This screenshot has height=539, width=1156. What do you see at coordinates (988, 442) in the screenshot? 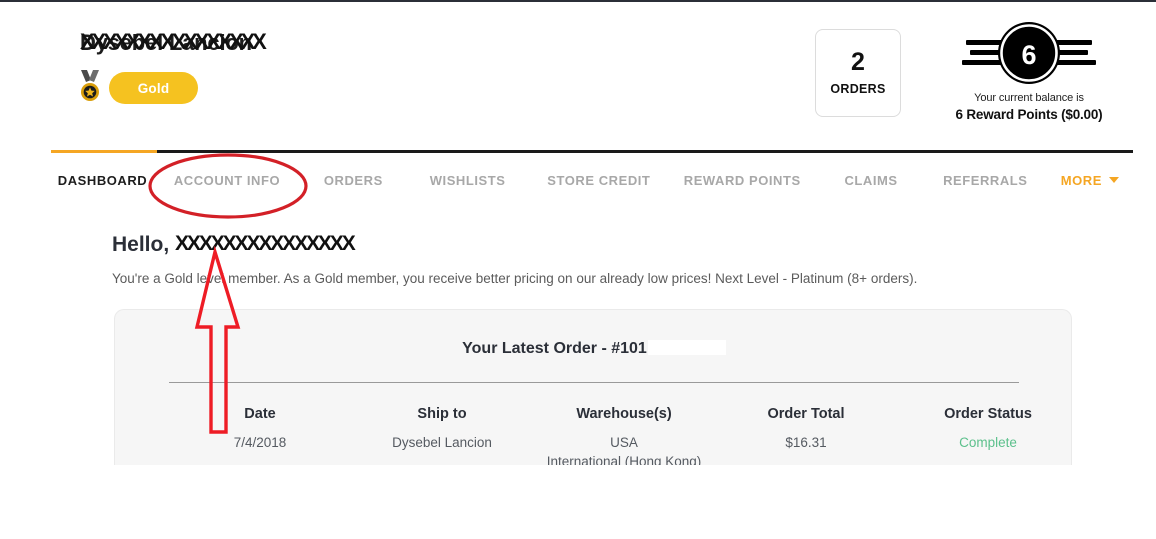
I see `order-status-value: Complete` at bounding box center [988, 442].